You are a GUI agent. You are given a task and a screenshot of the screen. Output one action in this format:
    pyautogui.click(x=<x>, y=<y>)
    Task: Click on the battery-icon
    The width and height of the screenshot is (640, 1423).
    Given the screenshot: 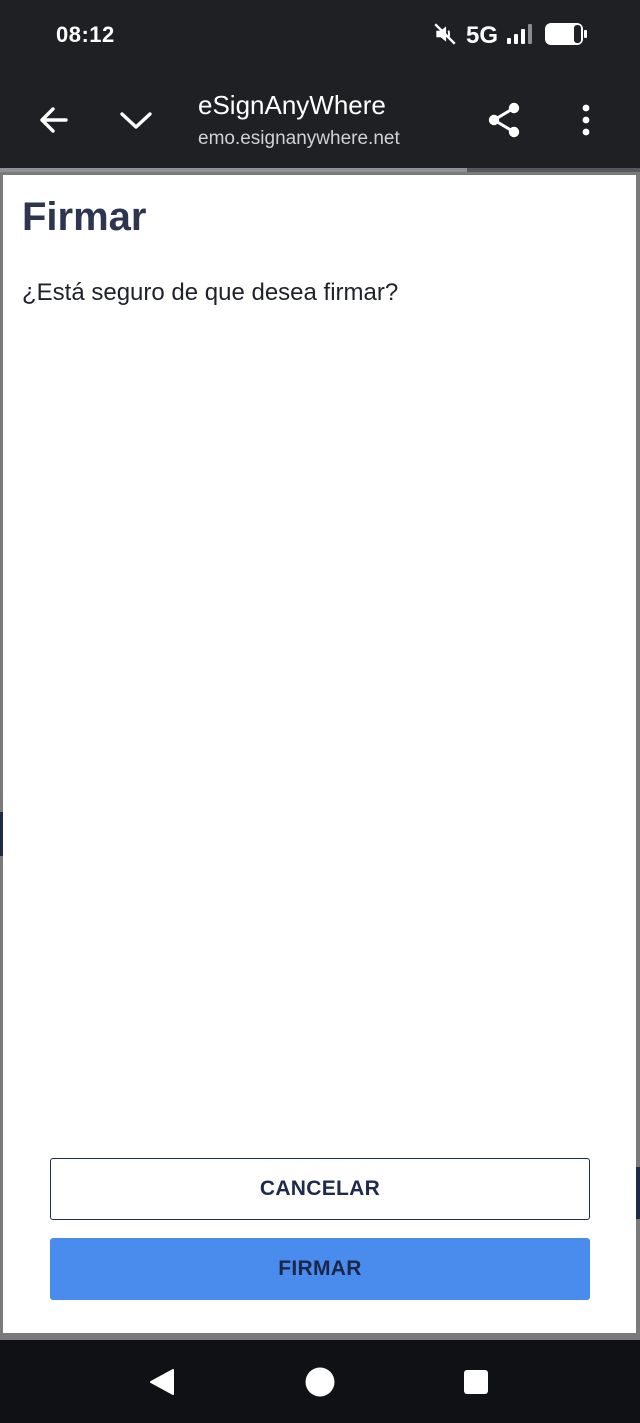 What is the action you would take?
    pyautogui.click(x=566, y=36)
    